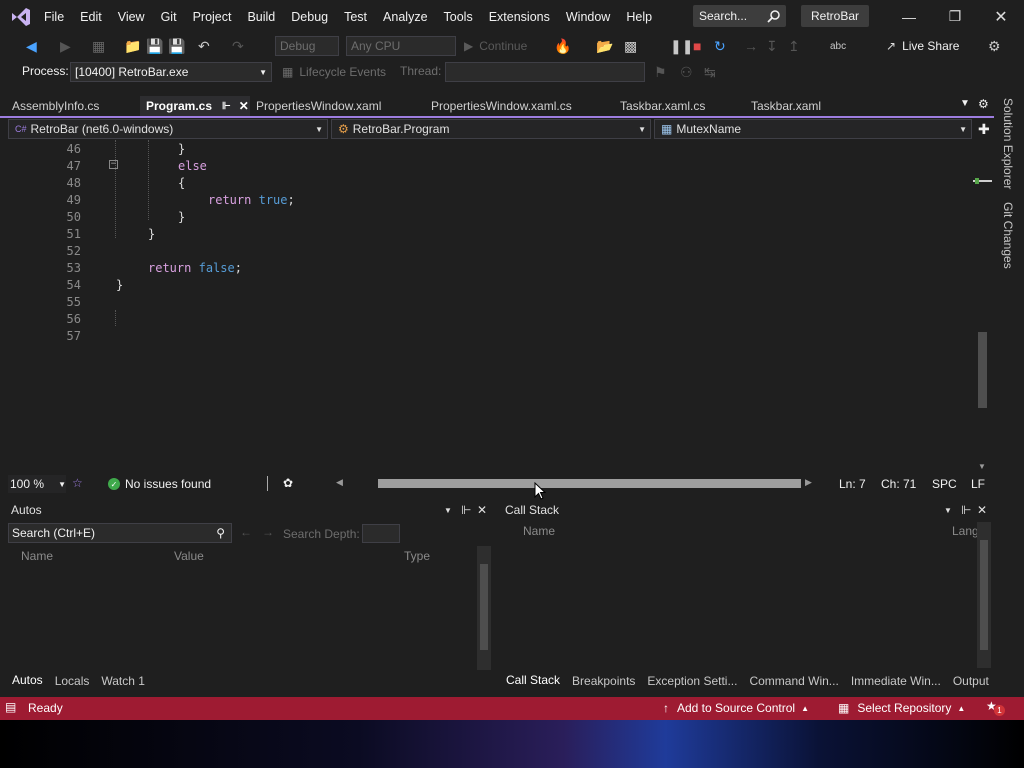 This screenshot has height=768, width=1024. Describe the element at coordinates (589, 483) in the screenshot. I see `horizontal-scrollbar-thumb` at that location.